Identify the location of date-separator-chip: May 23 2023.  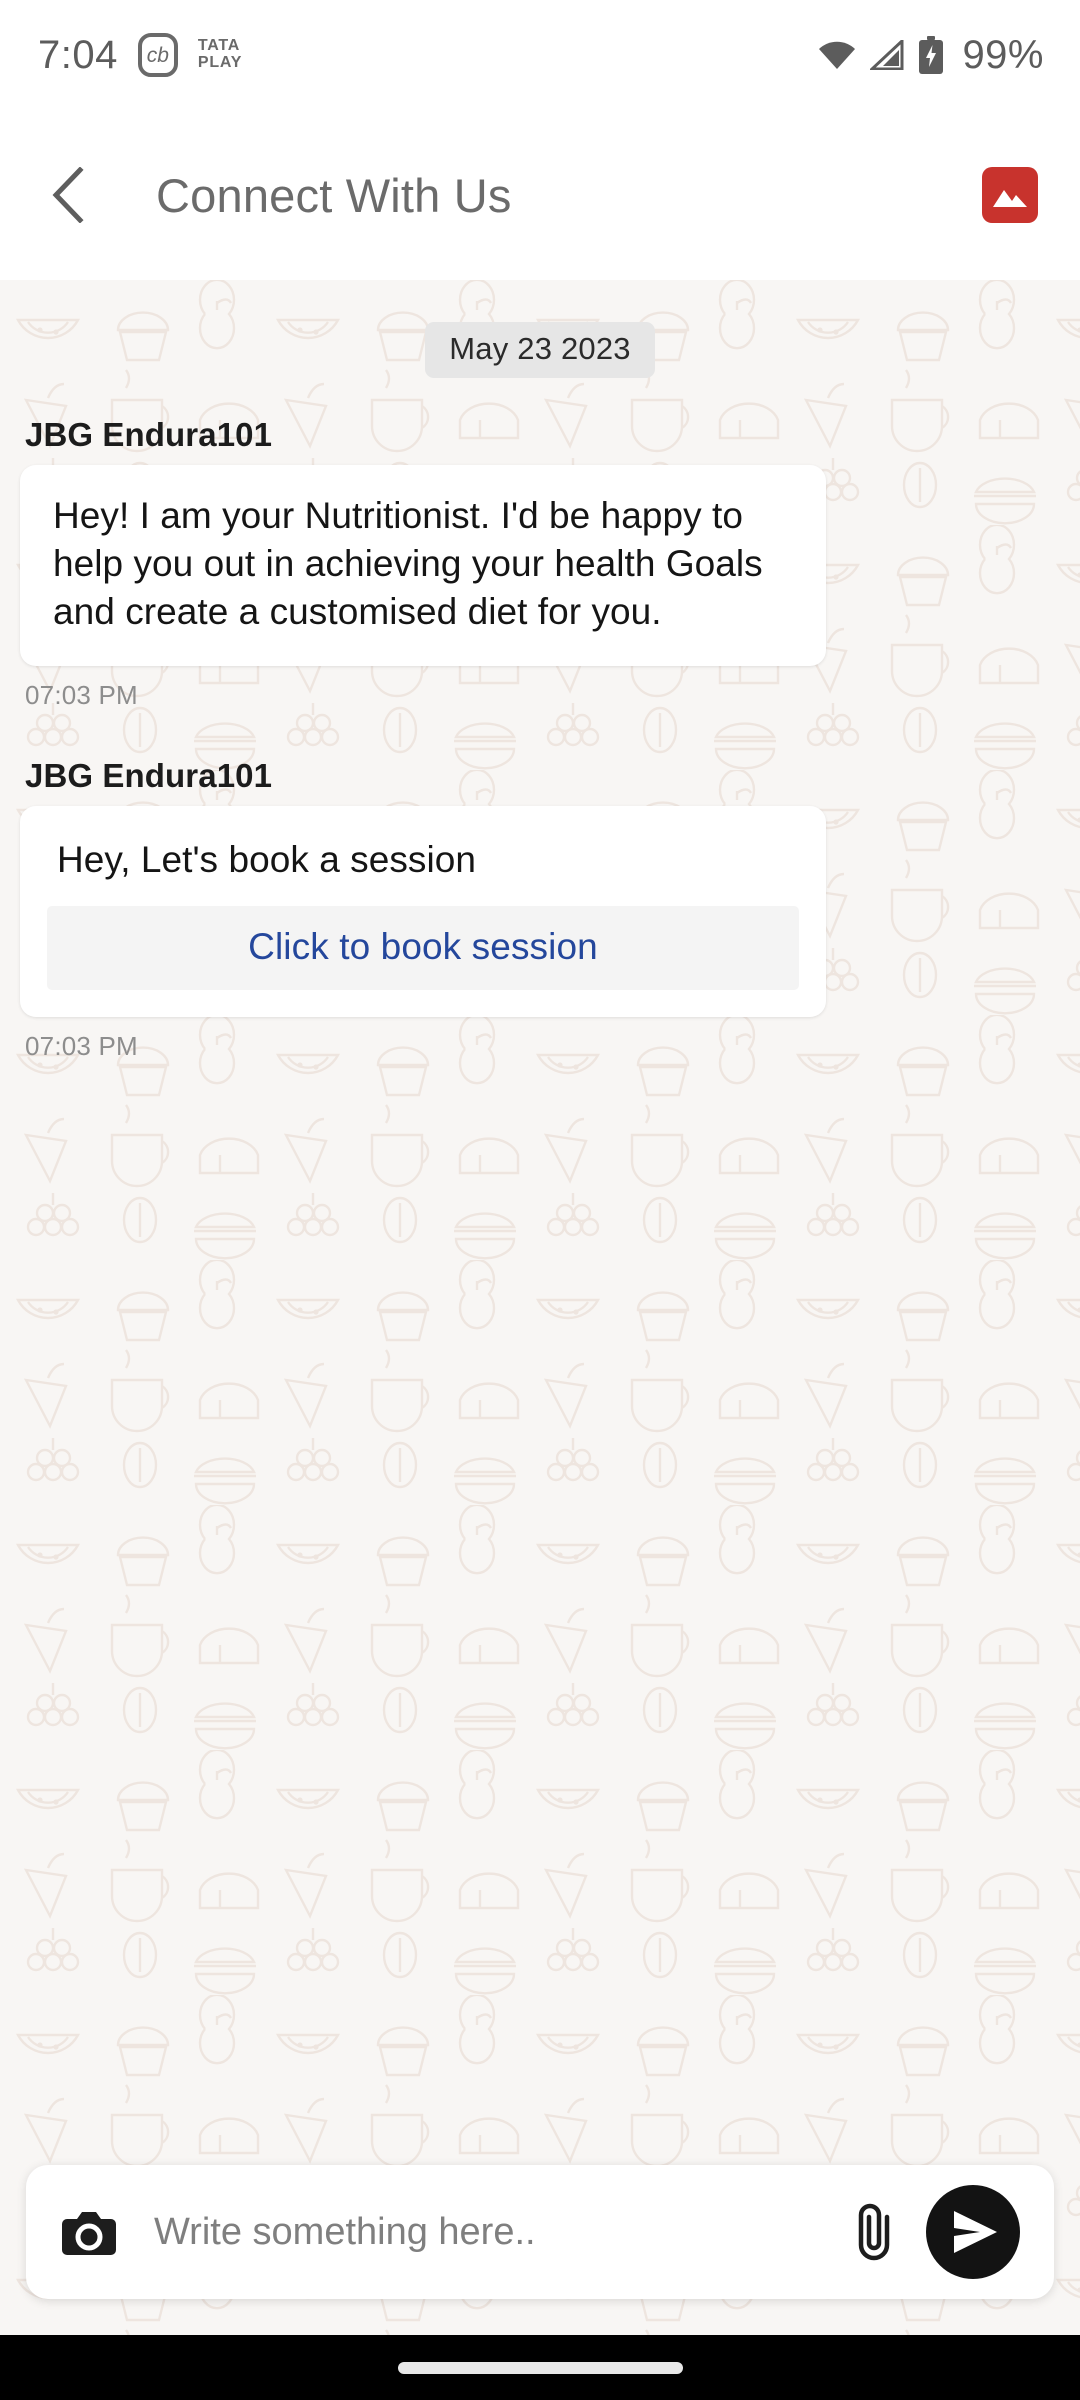
(540, 350).